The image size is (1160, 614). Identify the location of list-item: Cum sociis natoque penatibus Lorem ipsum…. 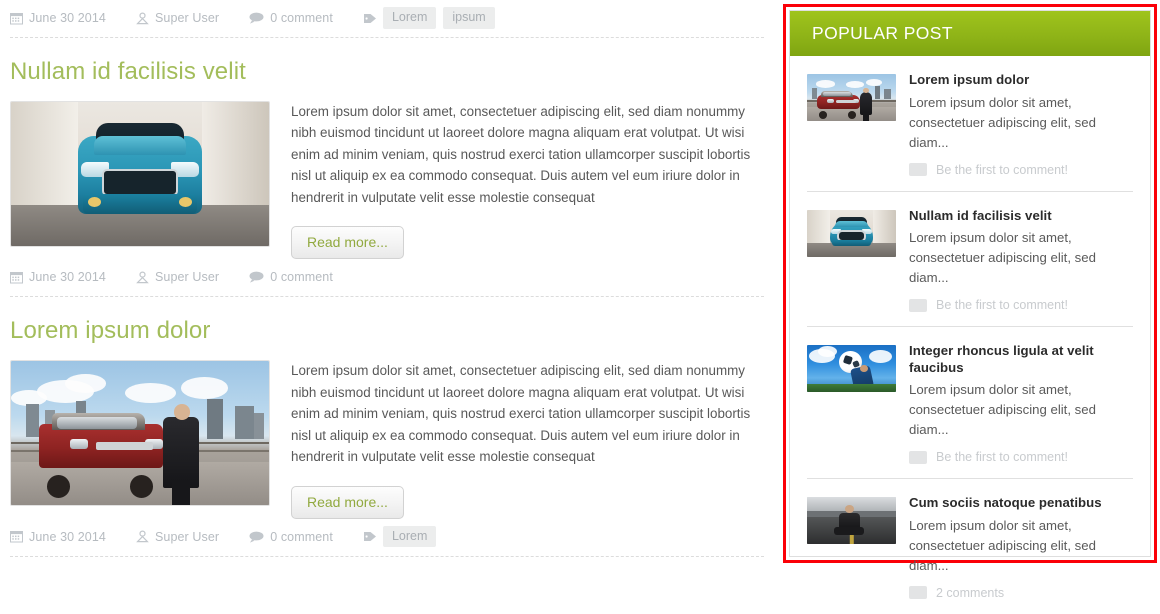
(970, 546).